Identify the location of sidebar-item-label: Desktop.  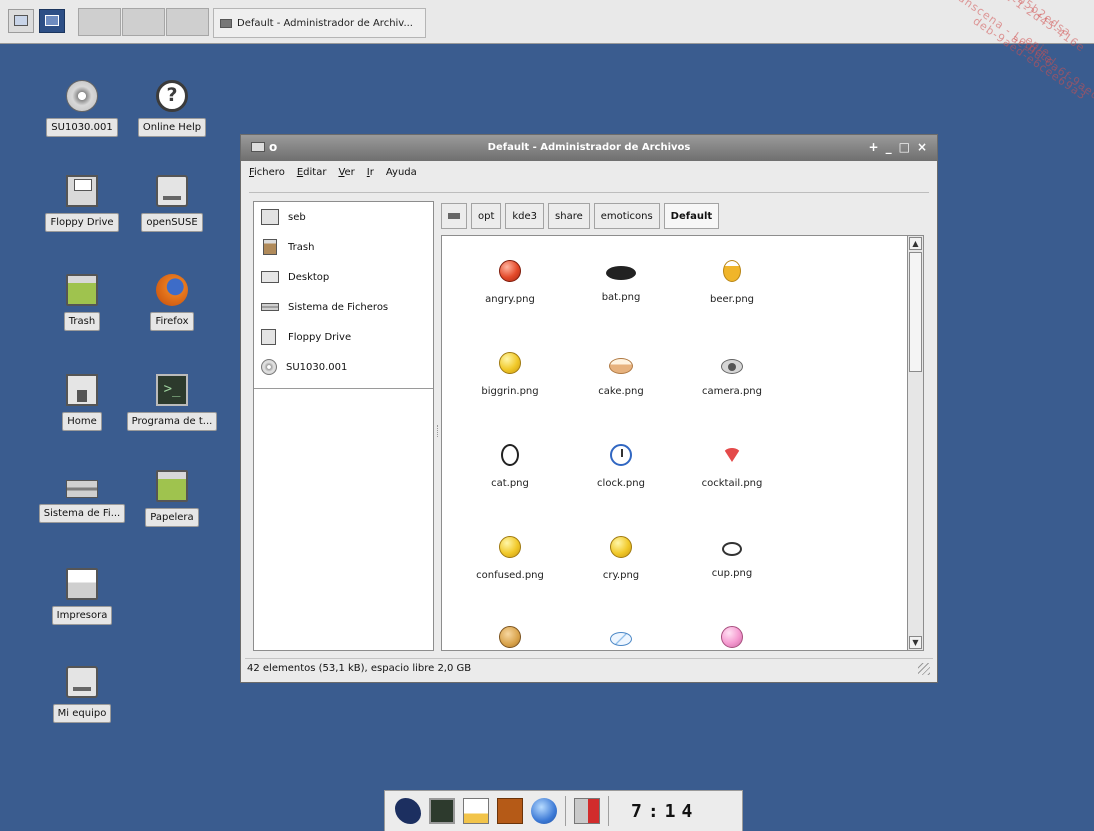
(309, 277).